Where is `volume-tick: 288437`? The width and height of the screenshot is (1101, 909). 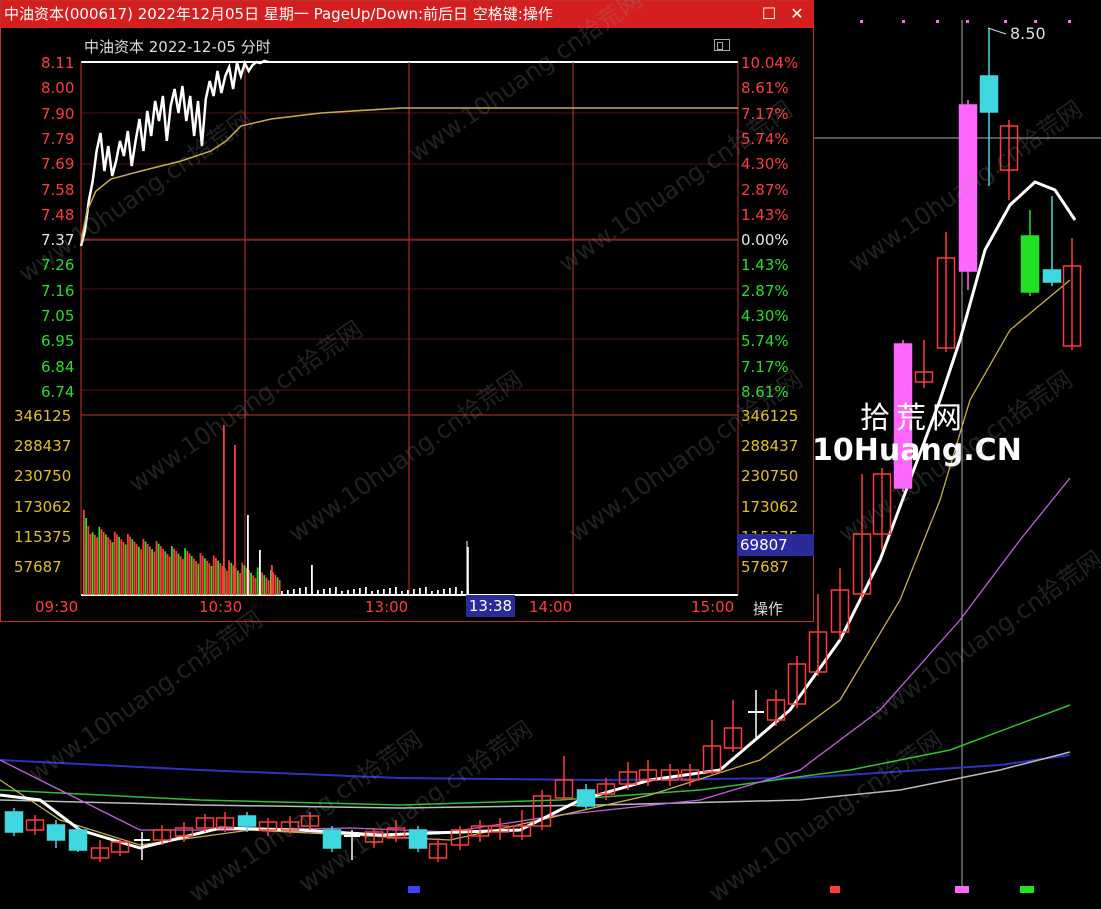
volume-tick: 288437 is located at coordinates (43, 446).